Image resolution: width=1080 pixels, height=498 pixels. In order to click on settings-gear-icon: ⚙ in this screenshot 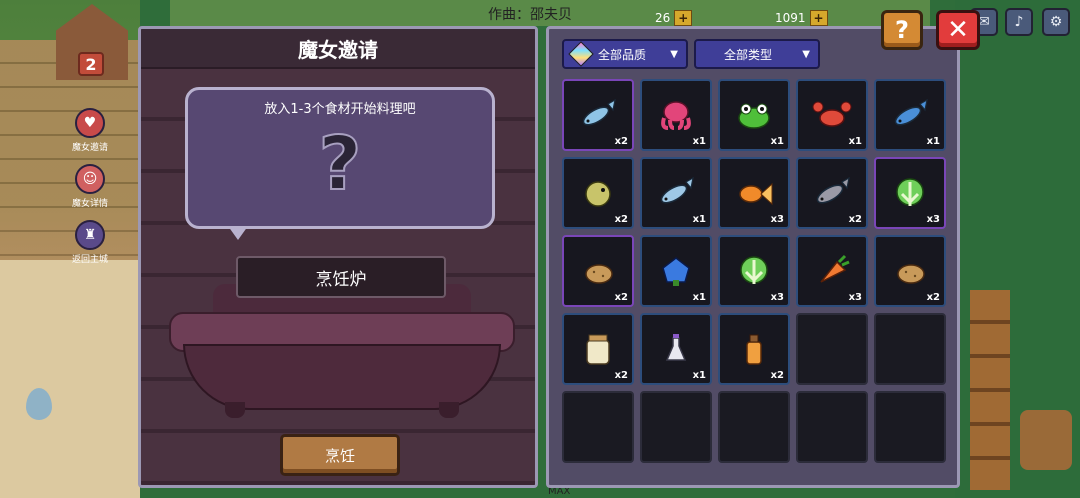, I will do `click(1056, 22)`.